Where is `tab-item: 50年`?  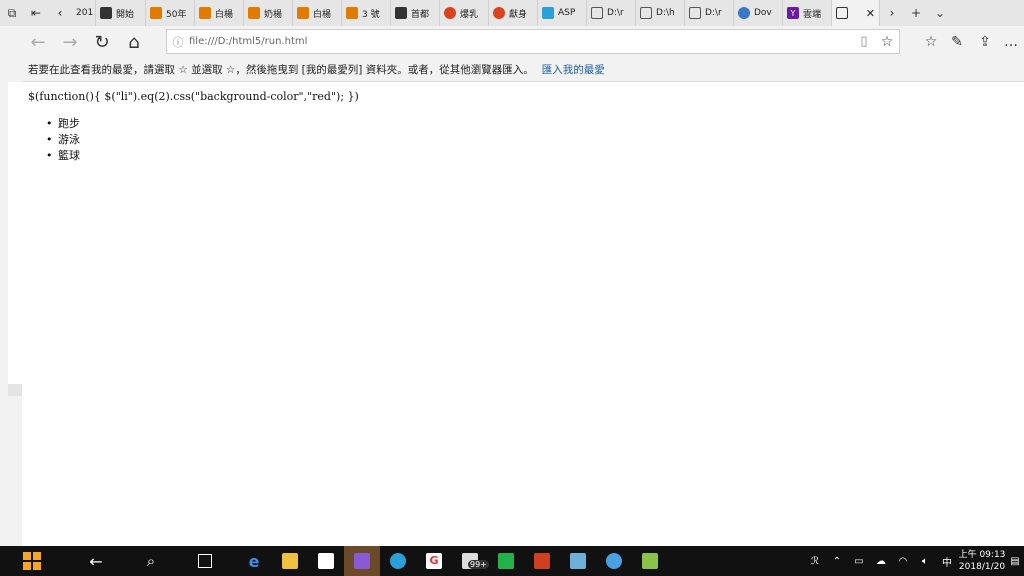
tab-item: 50年 is located at coordinates (170, 13).